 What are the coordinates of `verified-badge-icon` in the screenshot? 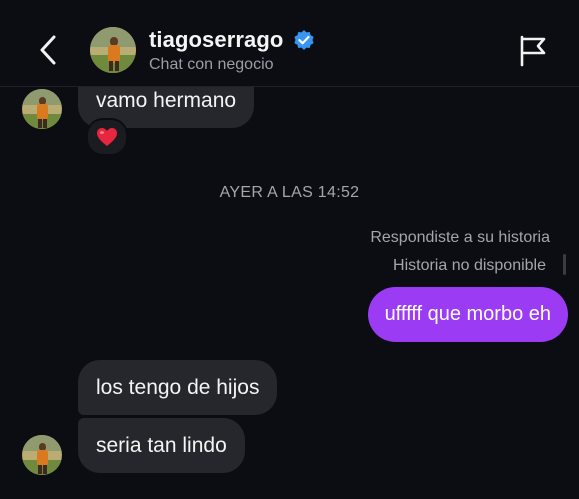 It's located at (304, 40).